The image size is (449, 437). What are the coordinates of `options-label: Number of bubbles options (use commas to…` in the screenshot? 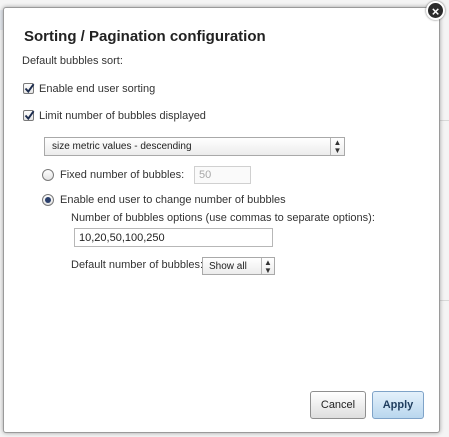 It's located at (223, 218).